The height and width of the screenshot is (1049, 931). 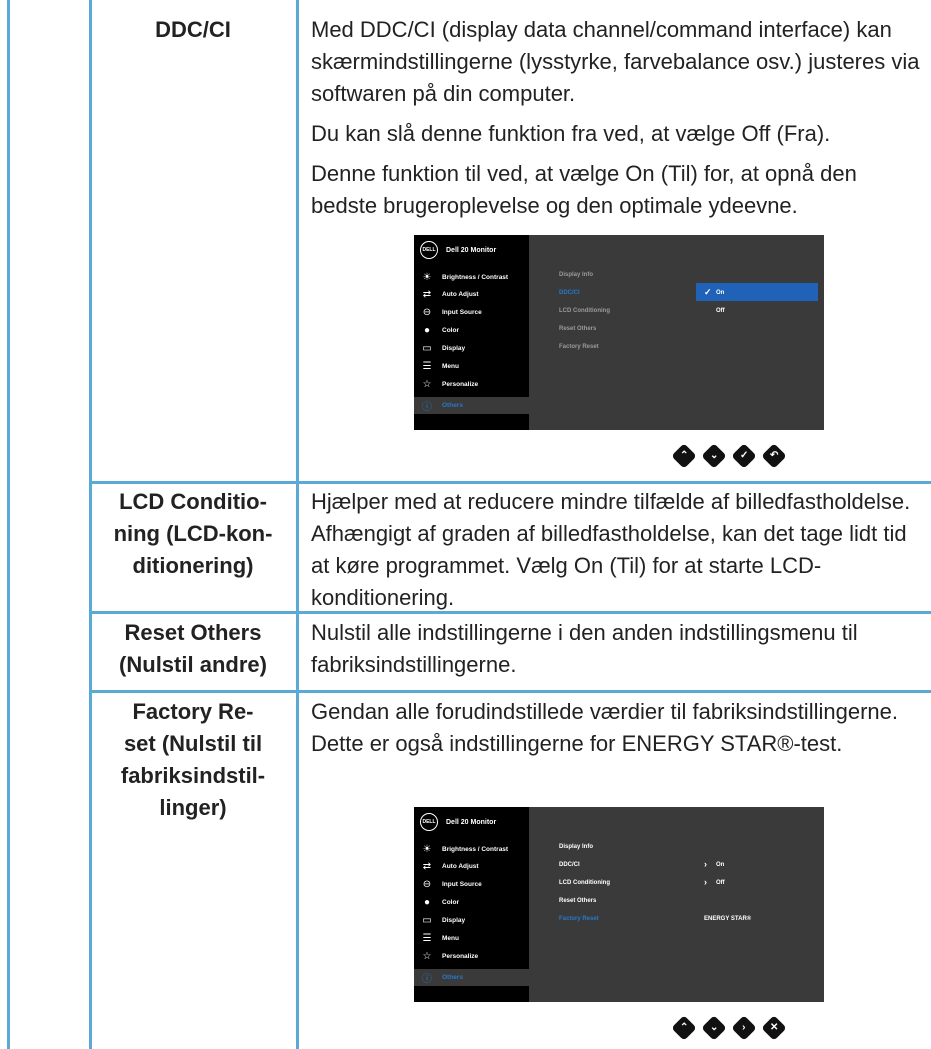 What do you see at coordinates (193, 29) in the screenshot?
I see `term-ddc-ci: DDC/CI` at bounding box center [193, 29].